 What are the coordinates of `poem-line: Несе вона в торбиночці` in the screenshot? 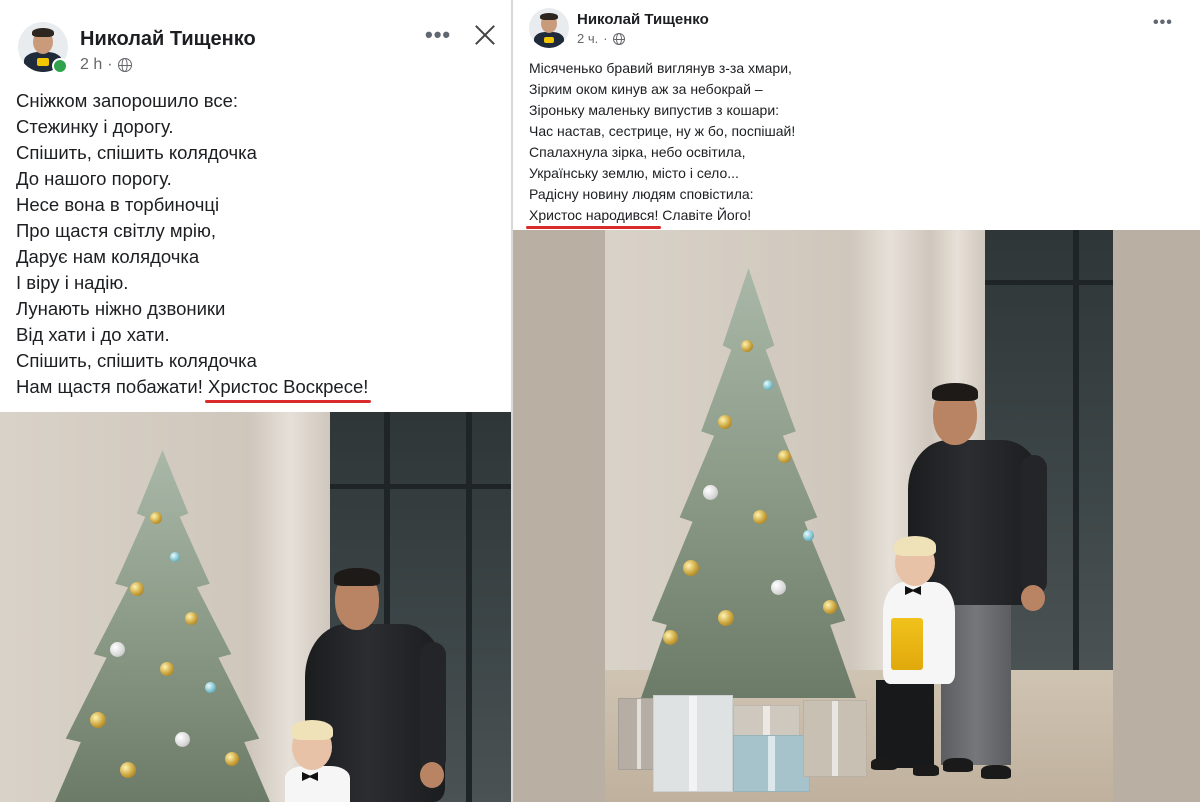 It's located at (118, 204).